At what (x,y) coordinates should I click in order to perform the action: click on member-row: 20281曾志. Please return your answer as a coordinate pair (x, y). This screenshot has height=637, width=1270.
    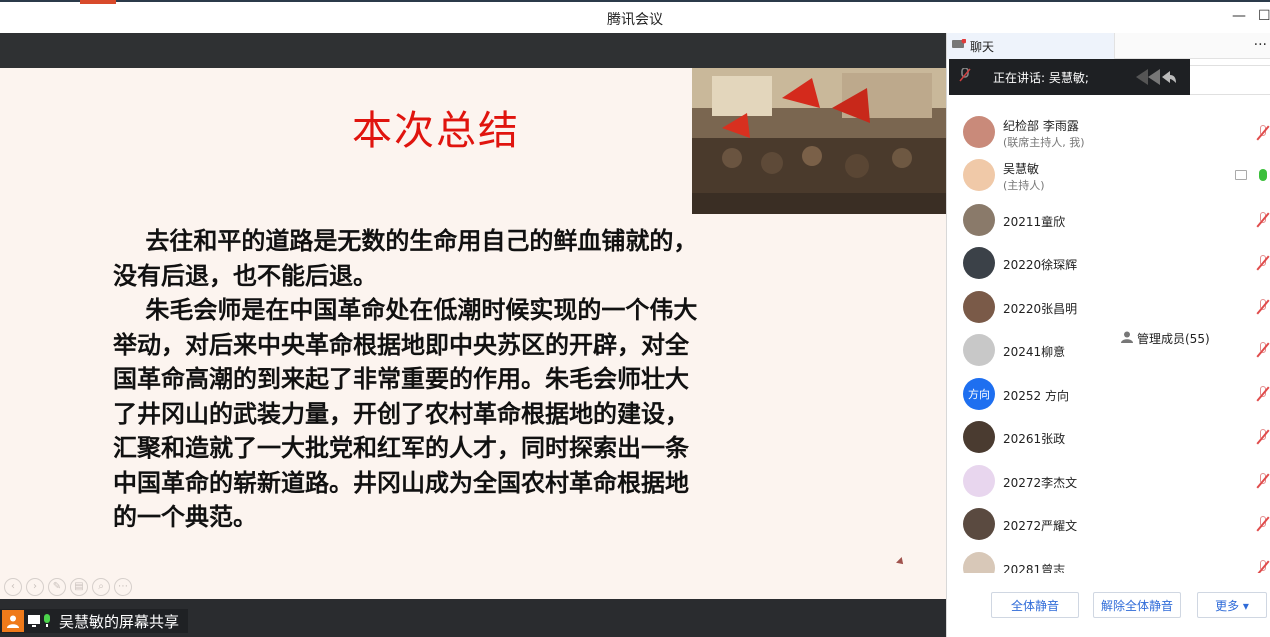
    Looking at the image, I should click on (1108, 560).